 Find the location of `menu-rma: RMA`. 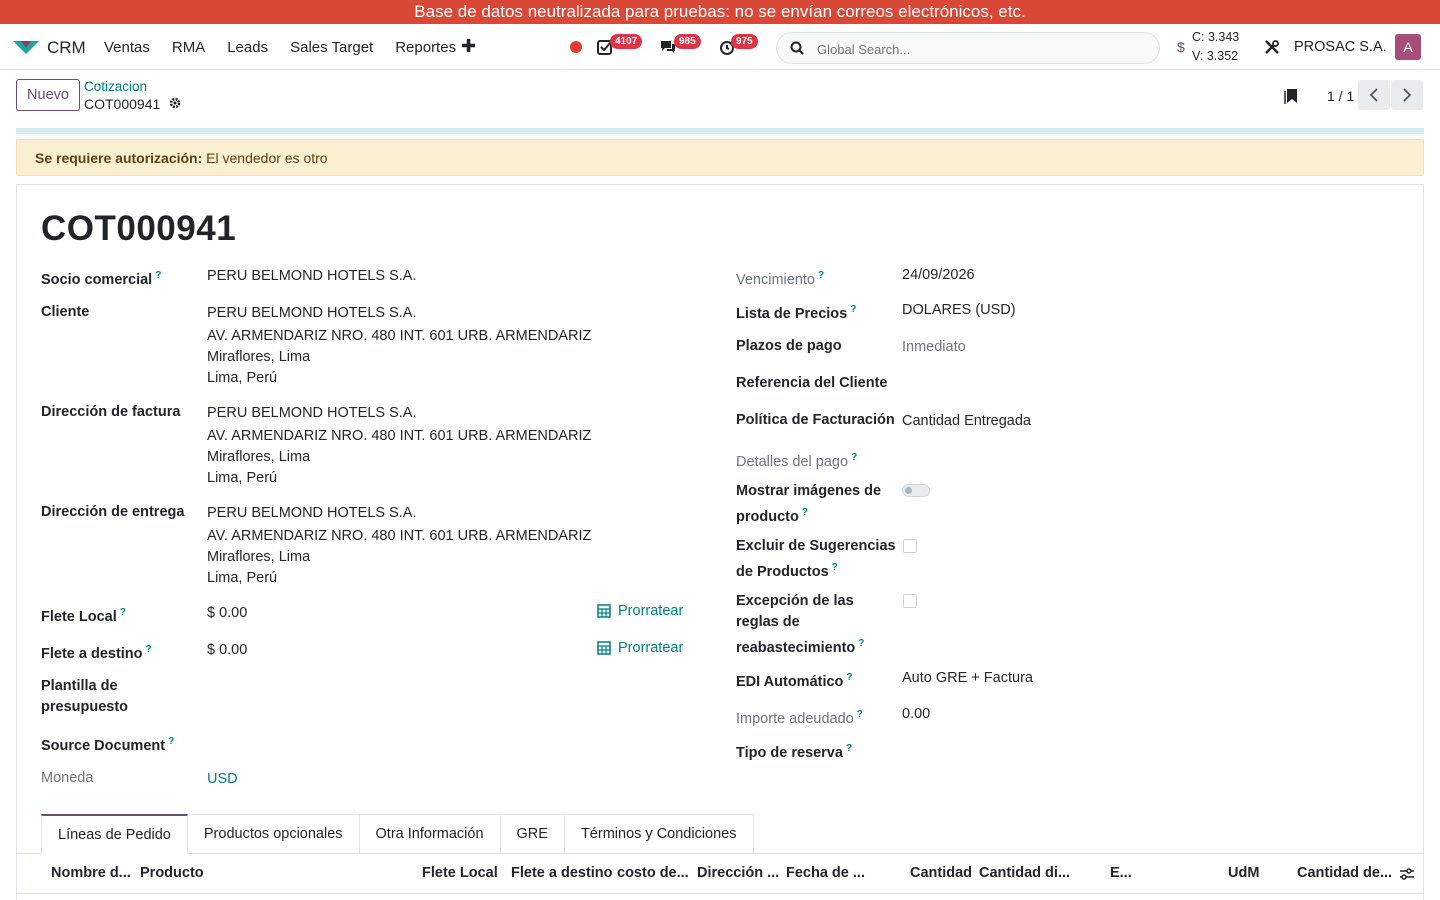

menu-rma: RMA is located at coordinates (188, 47).